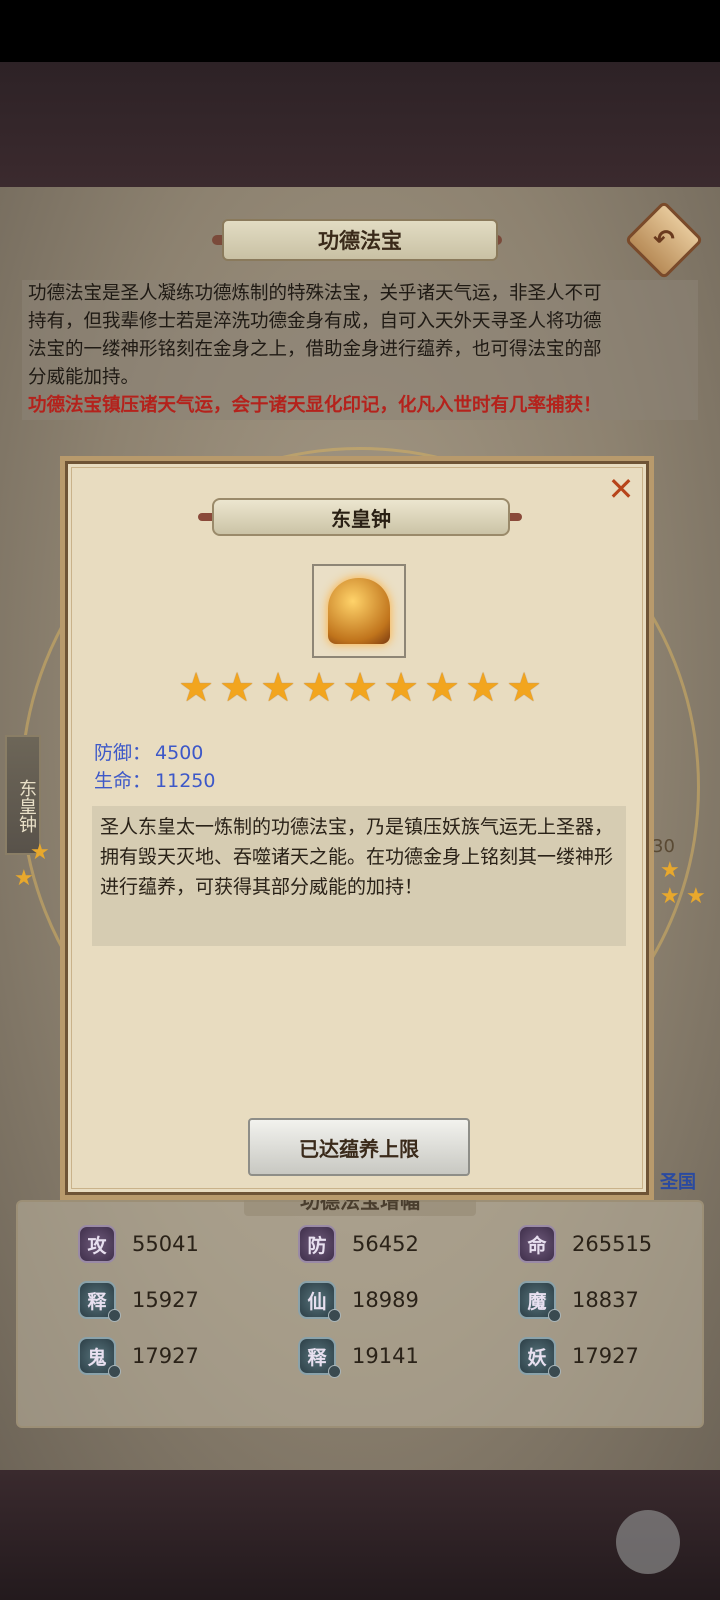  Describe the element at coordinates (97, 1244) in the screenshot. I see `stat-glyph-icon: 攻` at that location.